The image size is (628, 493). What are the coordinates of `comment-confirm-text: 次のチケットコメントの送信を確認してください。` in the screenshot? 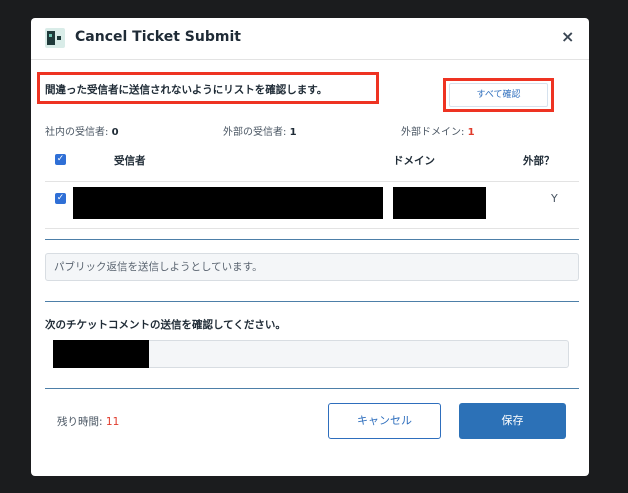 It's located at (165, 325).